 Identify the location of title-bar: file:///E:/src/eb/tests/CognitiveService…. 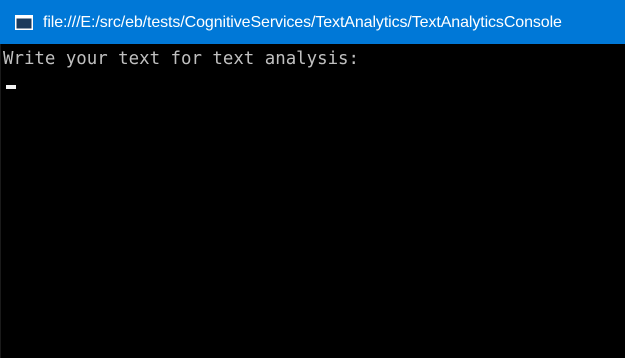
(312, 22).